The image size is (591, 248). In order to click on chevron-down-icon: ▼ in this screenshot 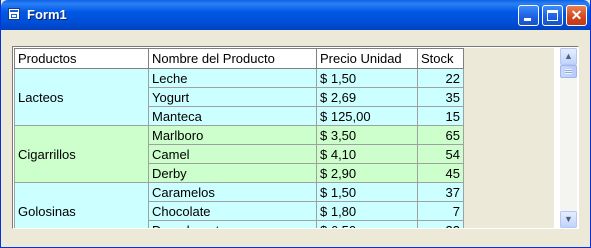, I will do `click(568, 219)`.